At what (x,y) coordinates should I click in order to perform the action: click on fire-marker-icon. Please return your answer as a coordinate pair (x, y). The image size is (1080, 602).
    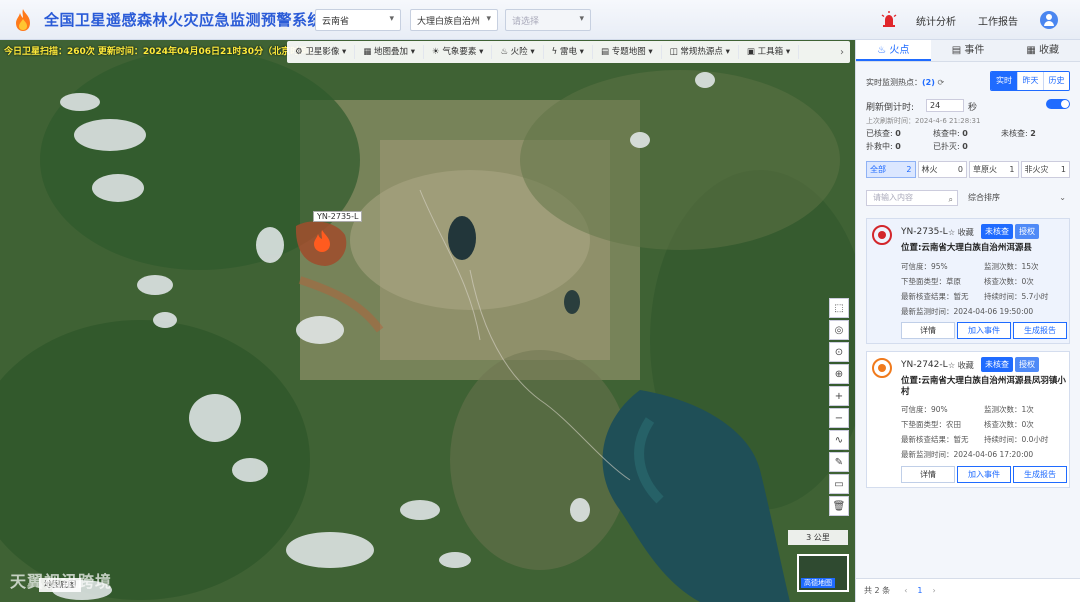
    Looking at the image, I should click on (322, 241).